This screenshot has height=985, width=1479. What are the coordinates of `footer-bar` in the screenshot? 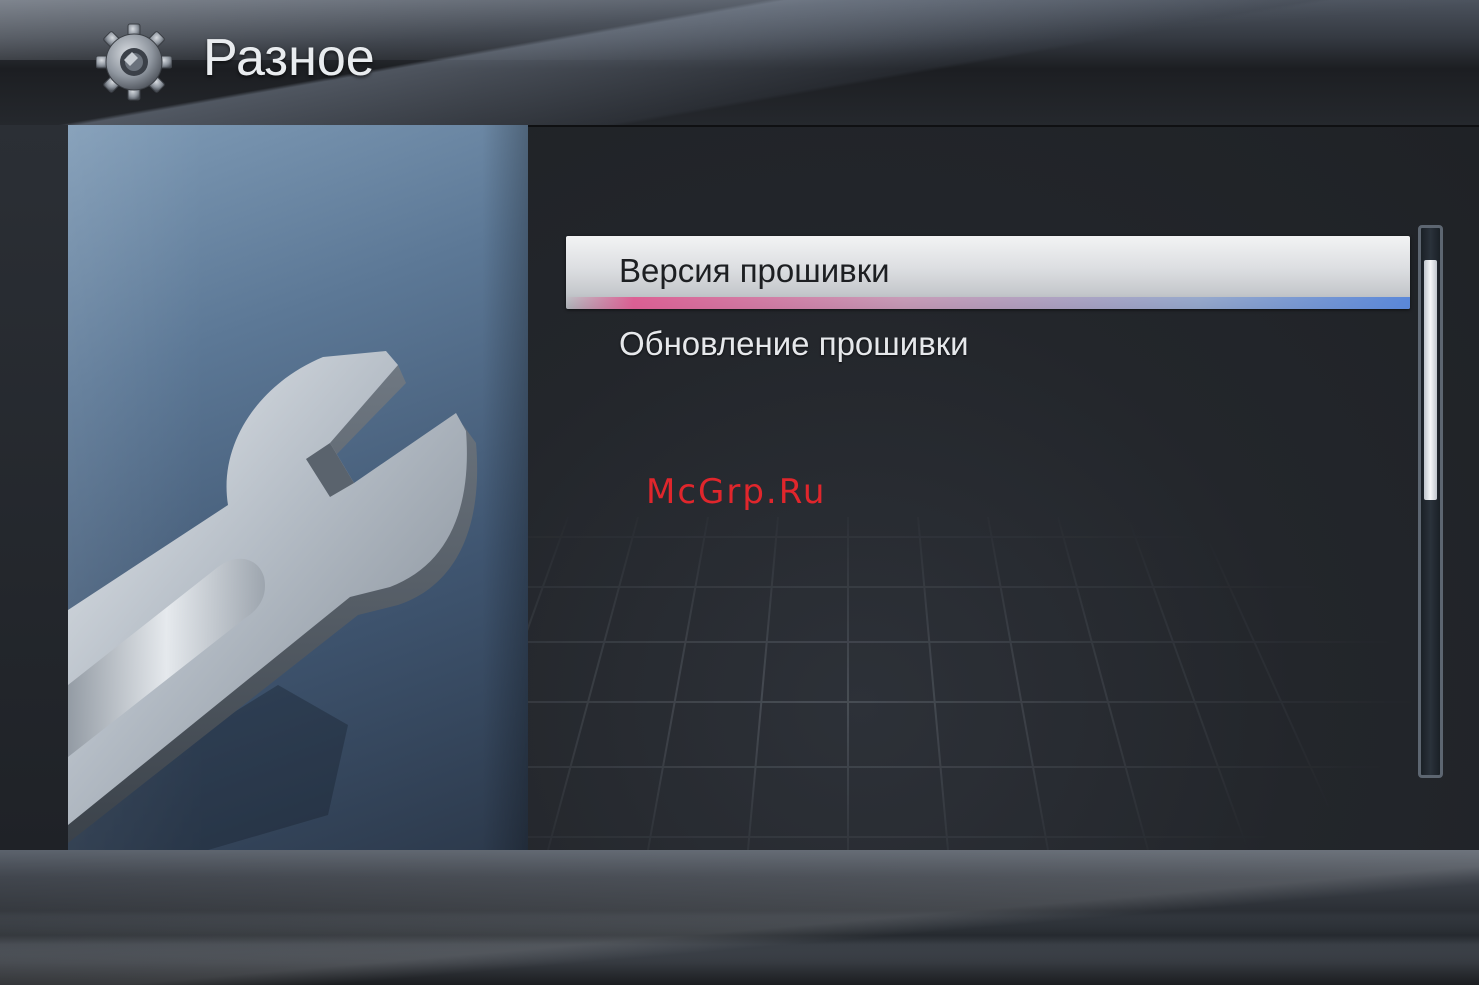 It's located at (739, 917).